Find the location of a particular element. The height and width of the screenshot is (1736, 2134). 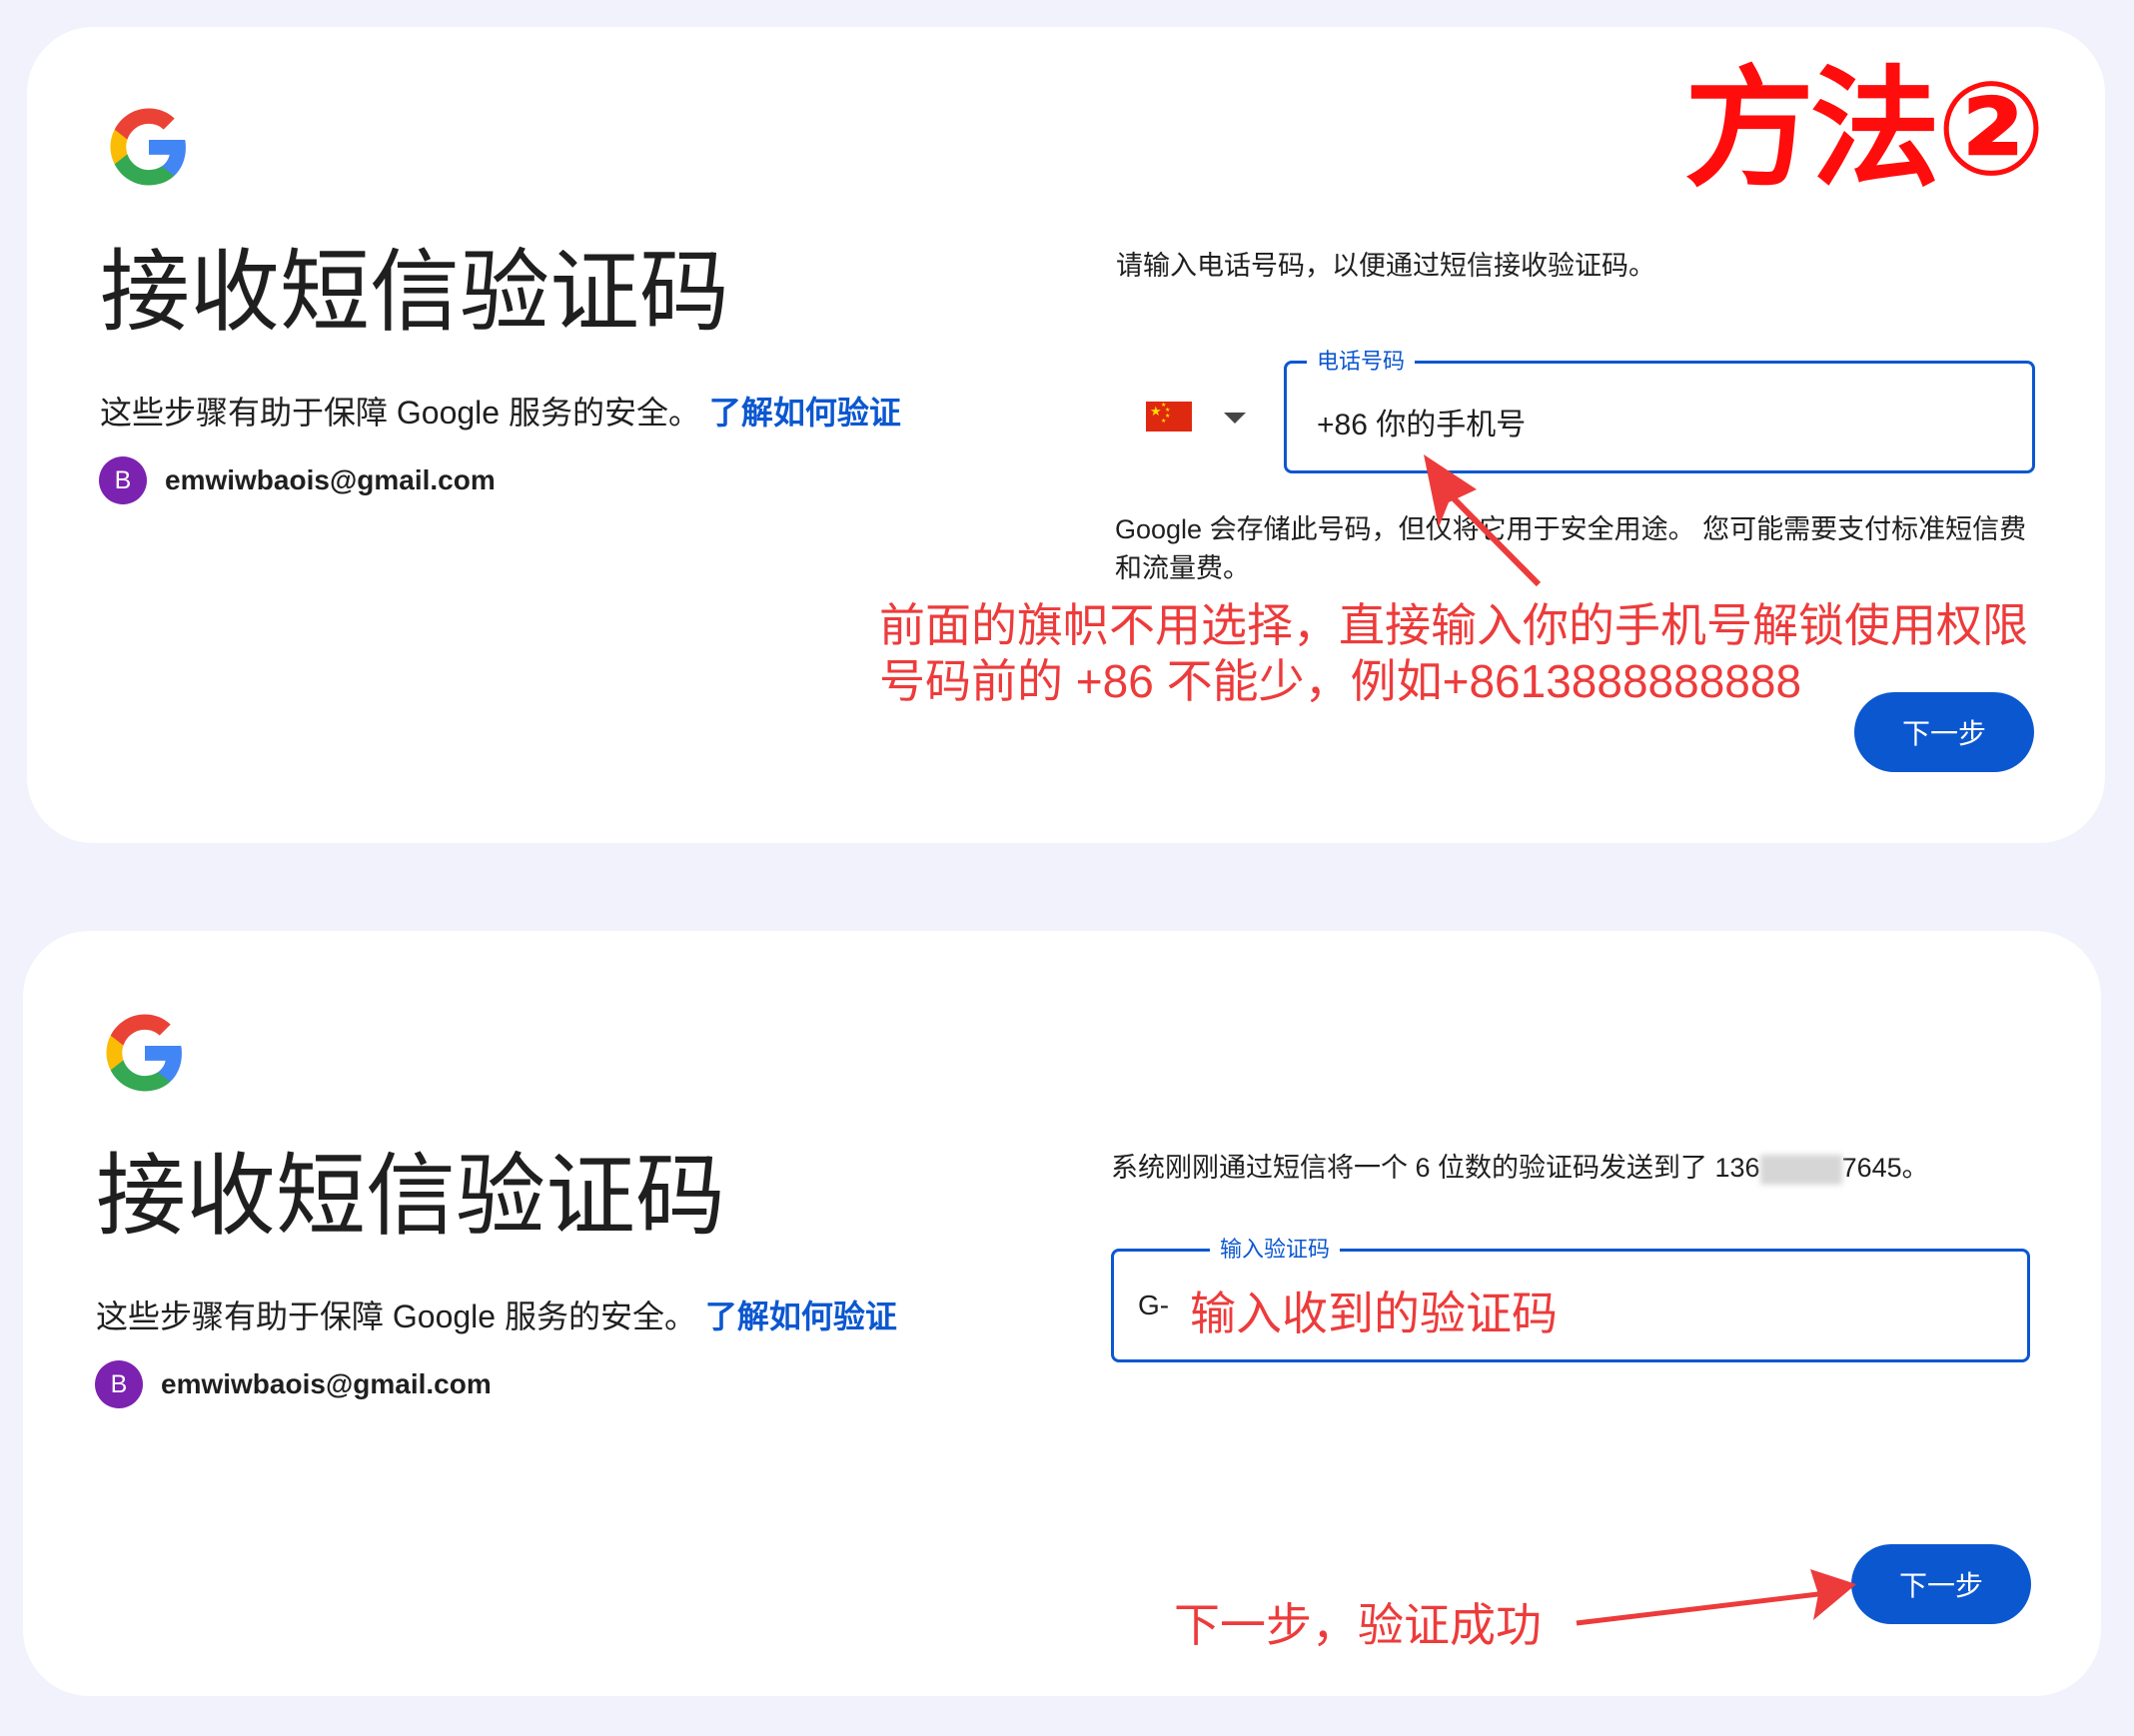

chevron-down-icon is located at coordinates (1235, 418).